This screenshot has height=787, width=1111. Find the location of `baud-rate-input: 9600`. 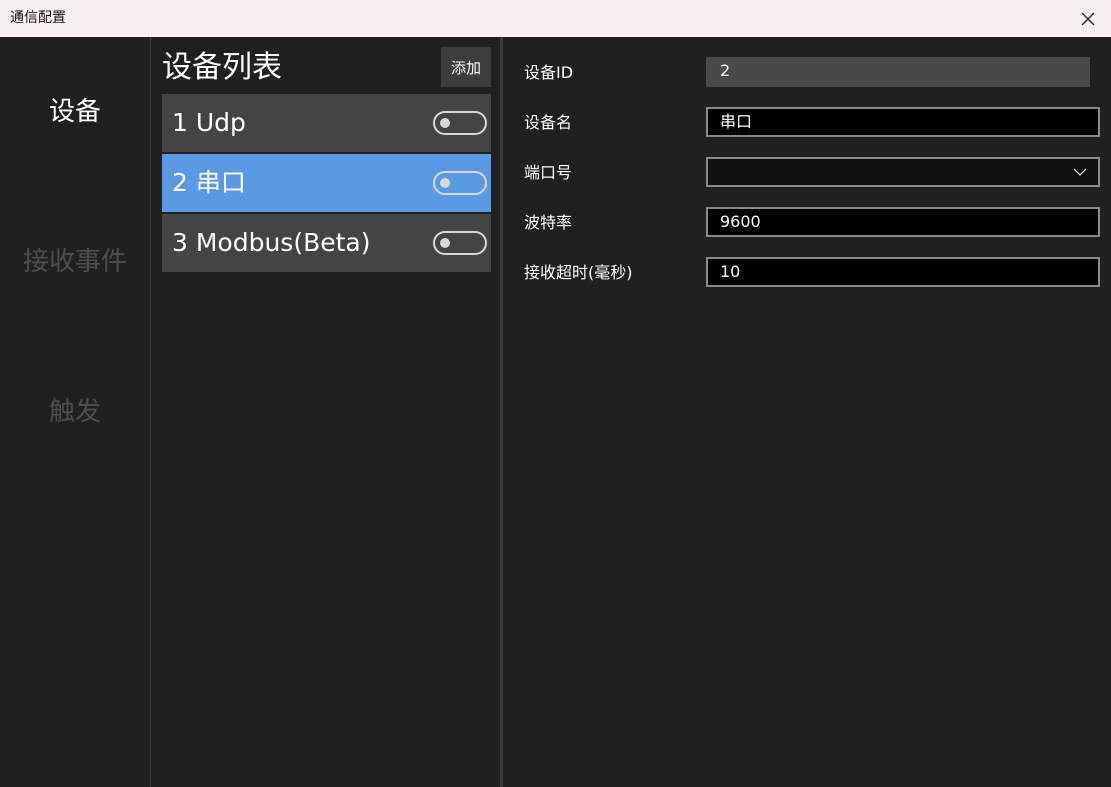

baud-rate-input: 9600 is located at coordinates (903, 222).